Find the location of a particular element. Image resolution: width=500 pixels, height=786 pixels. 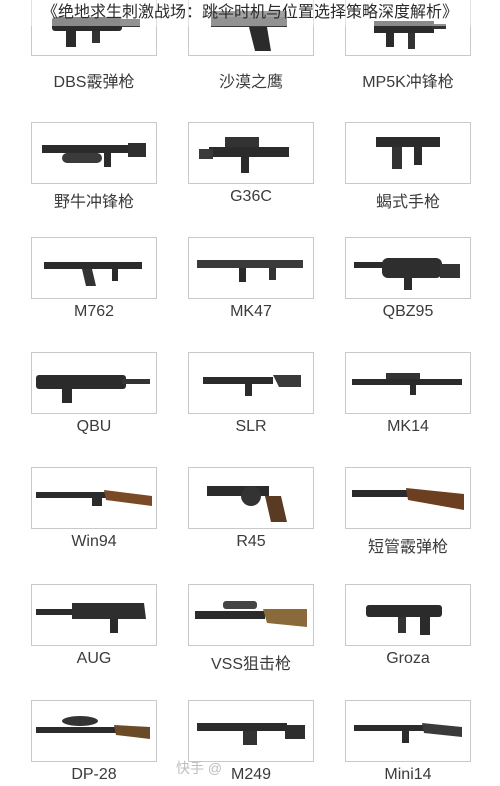

weapon-label: R45 is located at coordinates (251, 541).